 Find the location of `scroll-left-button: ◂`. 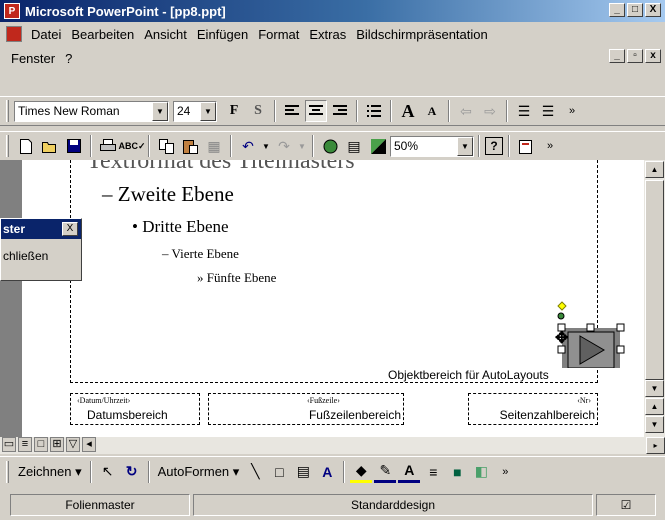

scroll-left-button: ◂ is located at coordinates (89, 444).